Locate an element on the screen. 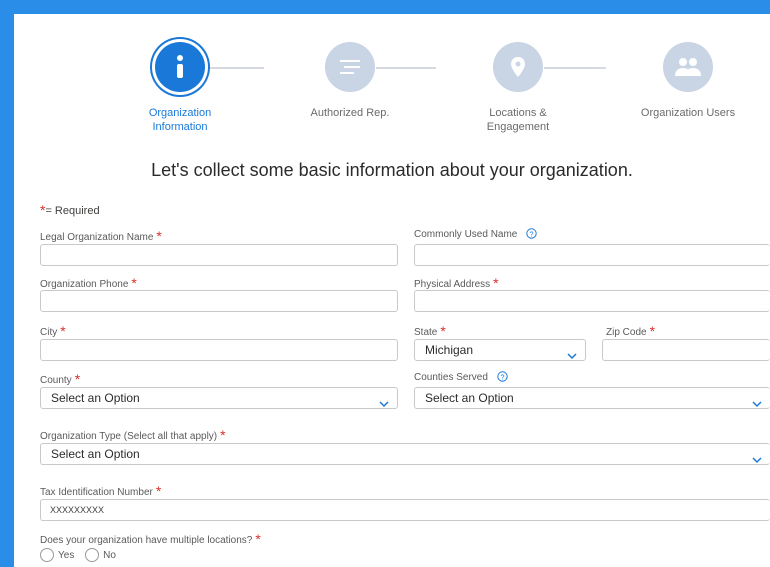  info-icon is located at coordinates (180, 67).